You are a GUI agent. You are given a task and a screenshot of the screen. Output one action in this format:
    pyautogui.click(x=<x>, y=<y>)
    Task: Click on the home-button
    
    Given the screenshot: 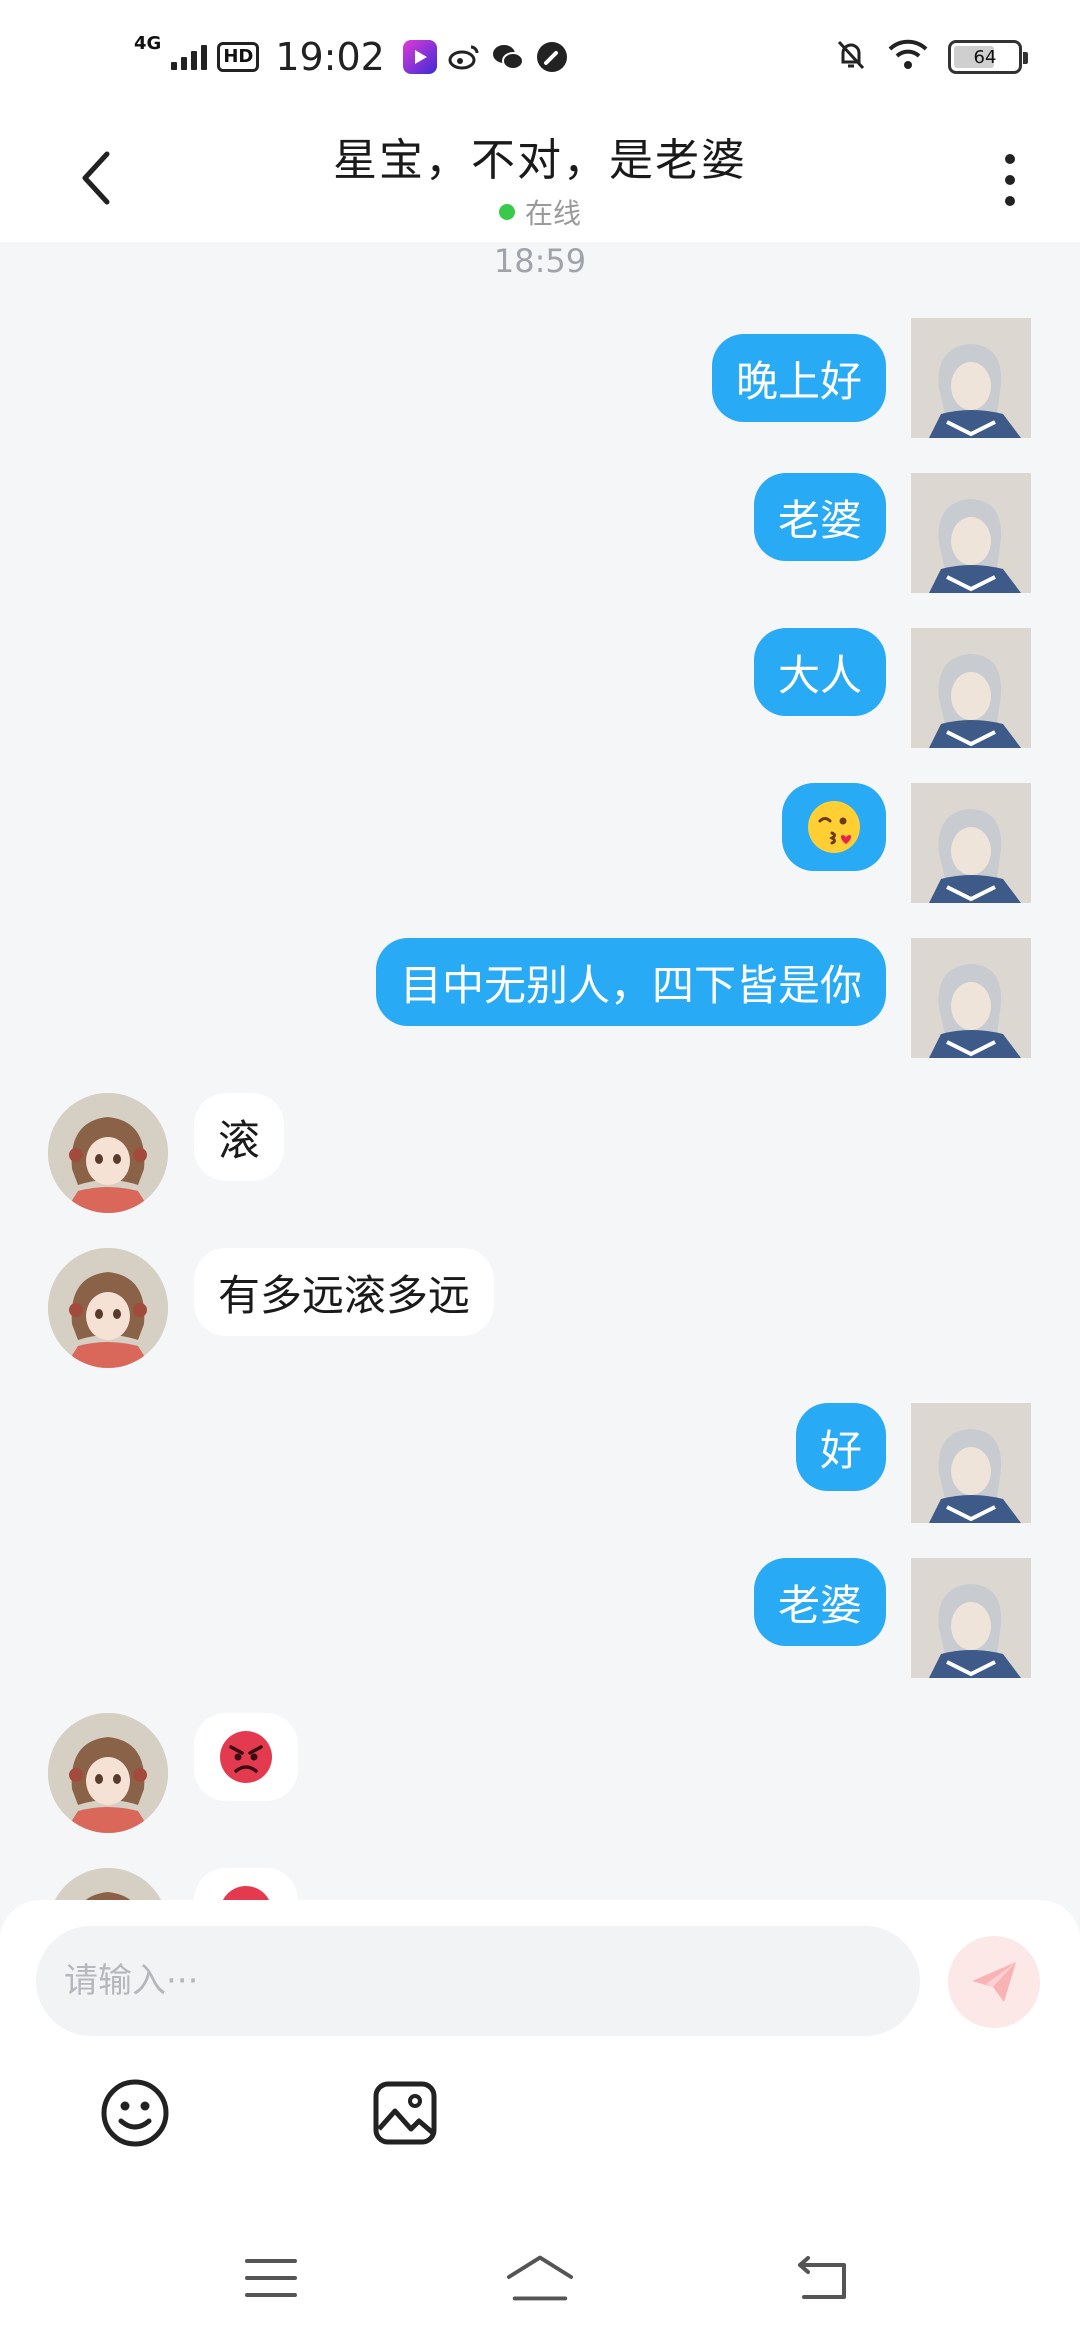 What is the action you would take?
    pyautogui.click(x=540, y=2278)
    